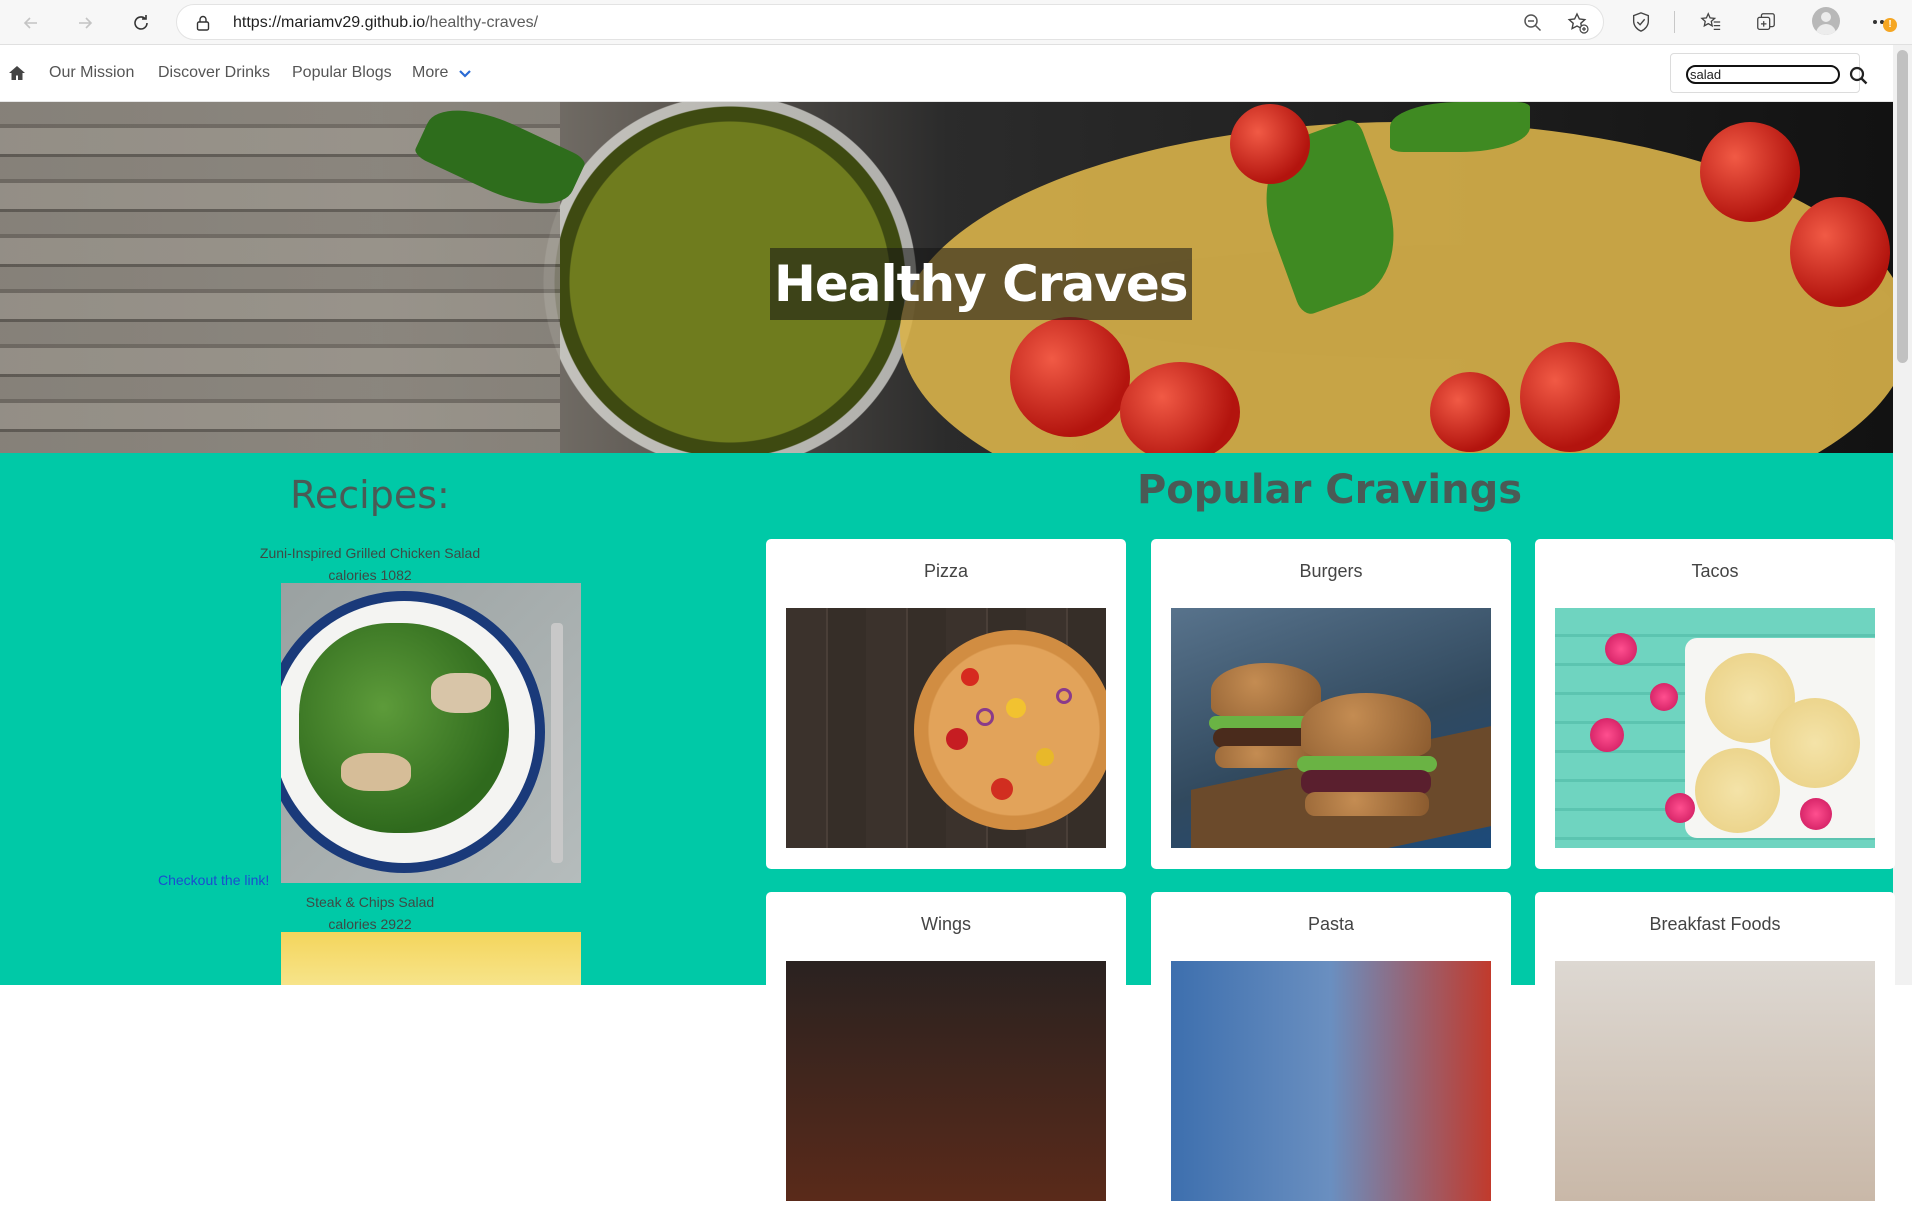 This screenshot has height=1222, width=1912. Describe the element at coordinates (1859, 76) in the screenshot. I see `search-icon` at that location.